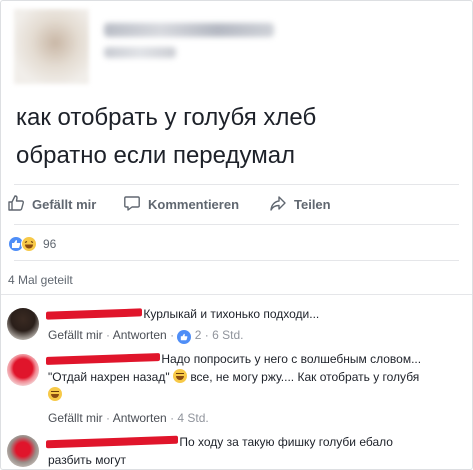  I want to click on comment-time: 6 Std., so click(227, 335).